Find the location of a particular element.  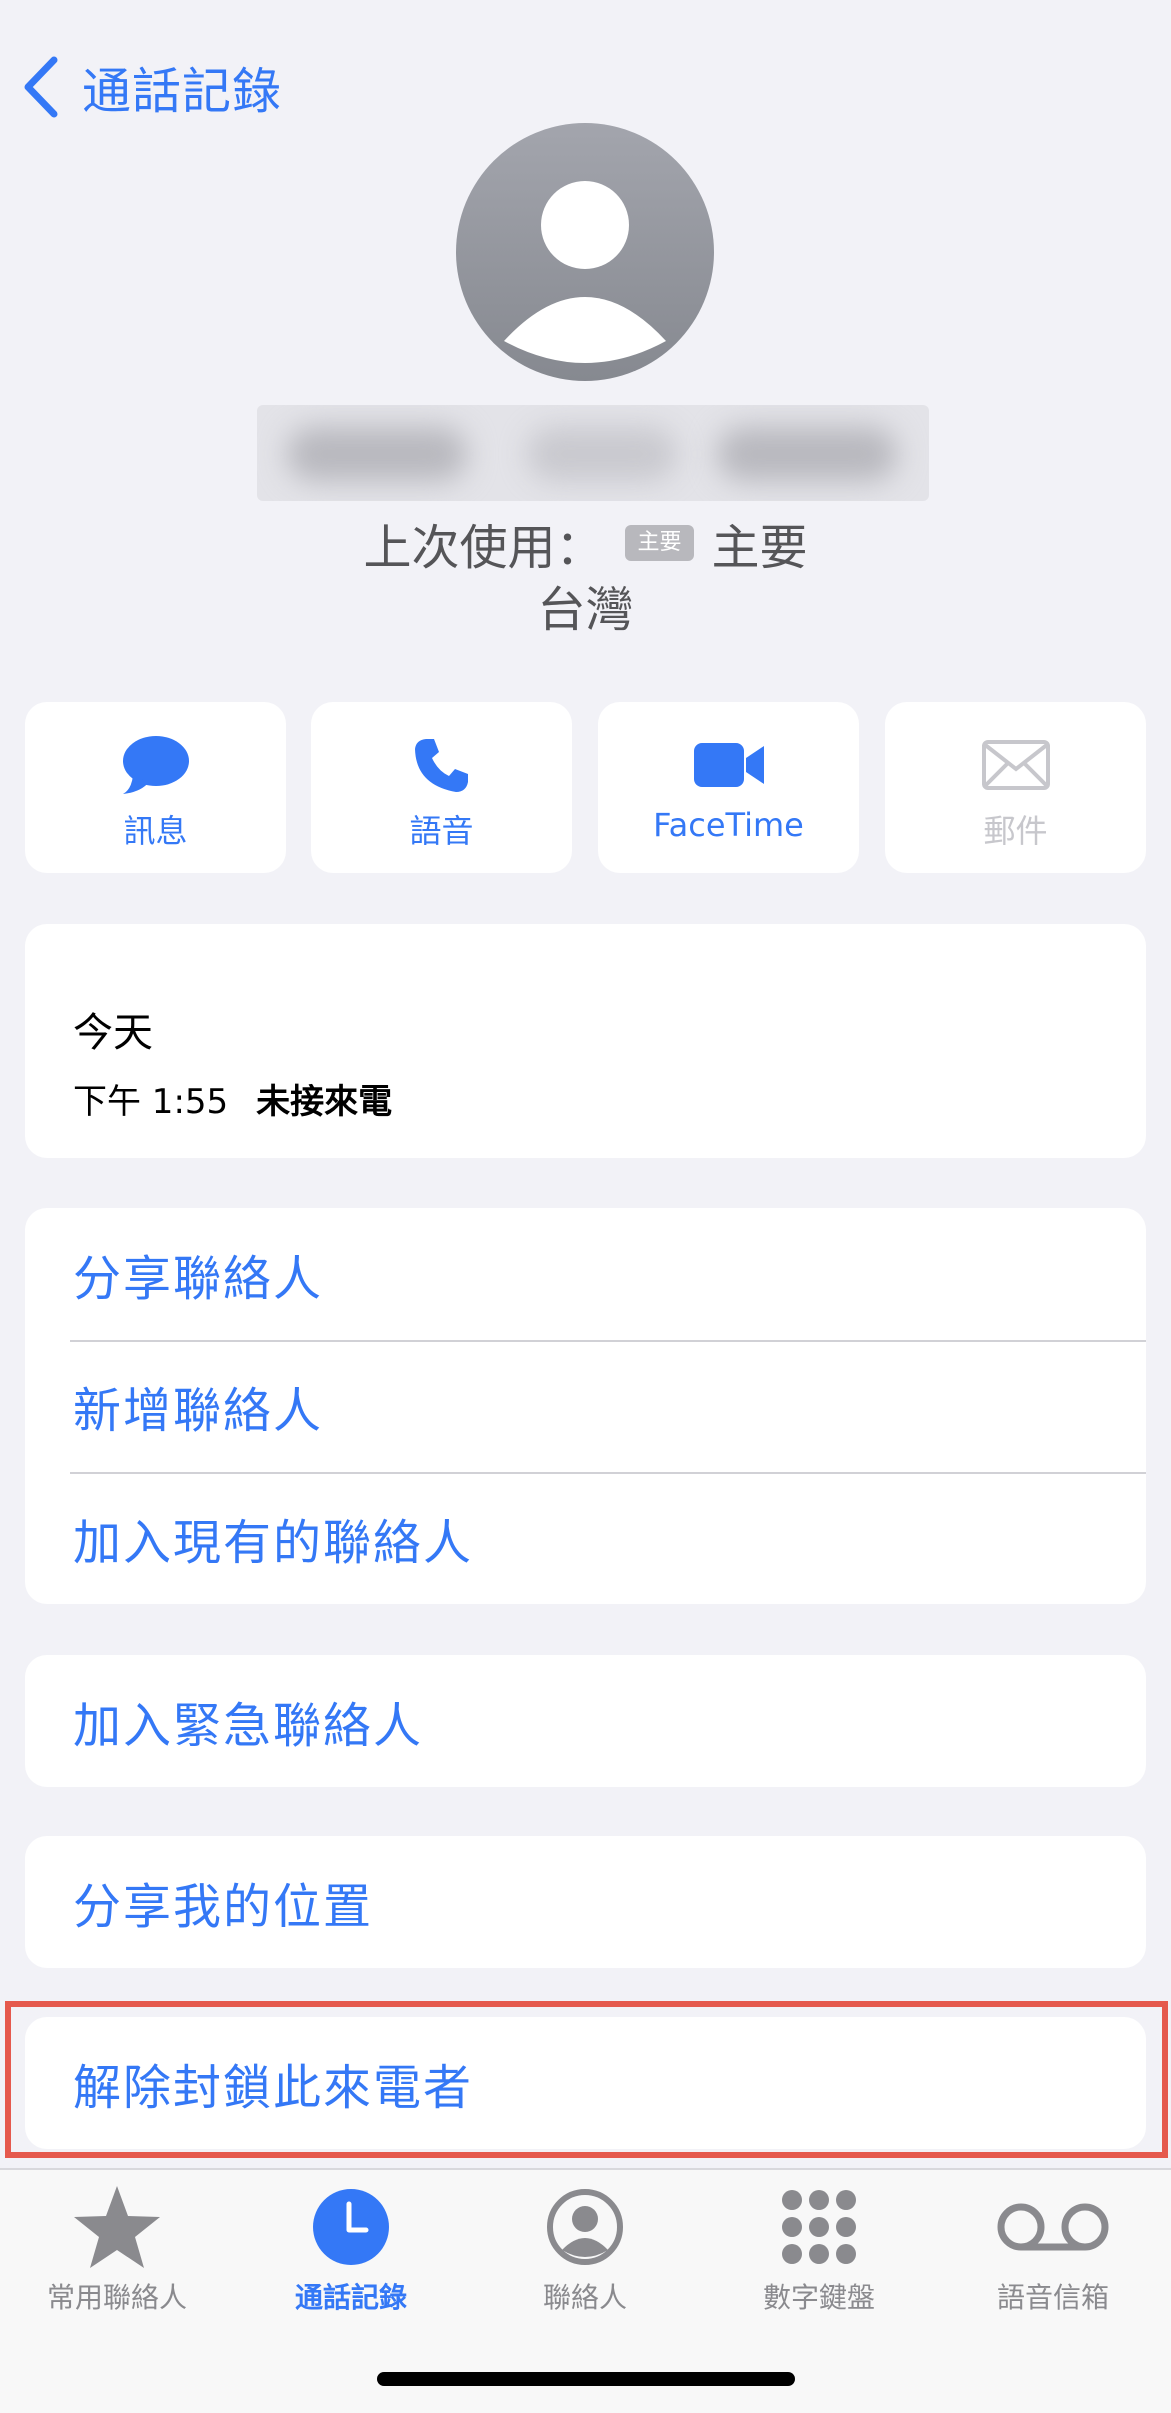

share-location-row: 分享我的位置 is located at coordinates (585, 1902).